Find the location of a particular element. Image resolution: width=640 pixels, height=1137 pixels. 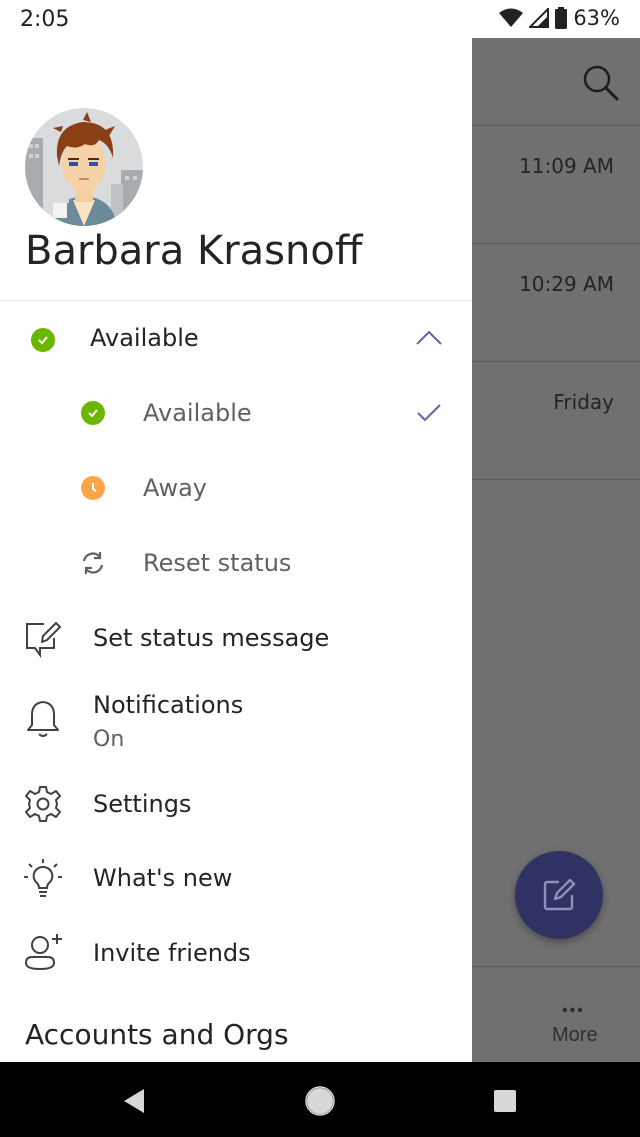

new-chat-button is located at coordinates (559, 895).